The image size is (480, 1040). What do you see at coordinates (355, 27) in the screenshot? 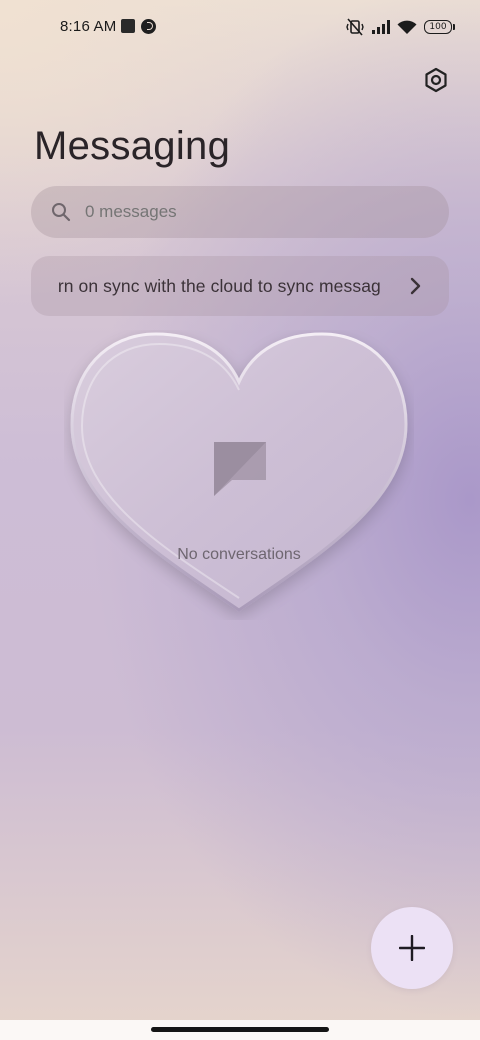
I see `vibrate-off-icon` at bounding box center [355, 27].